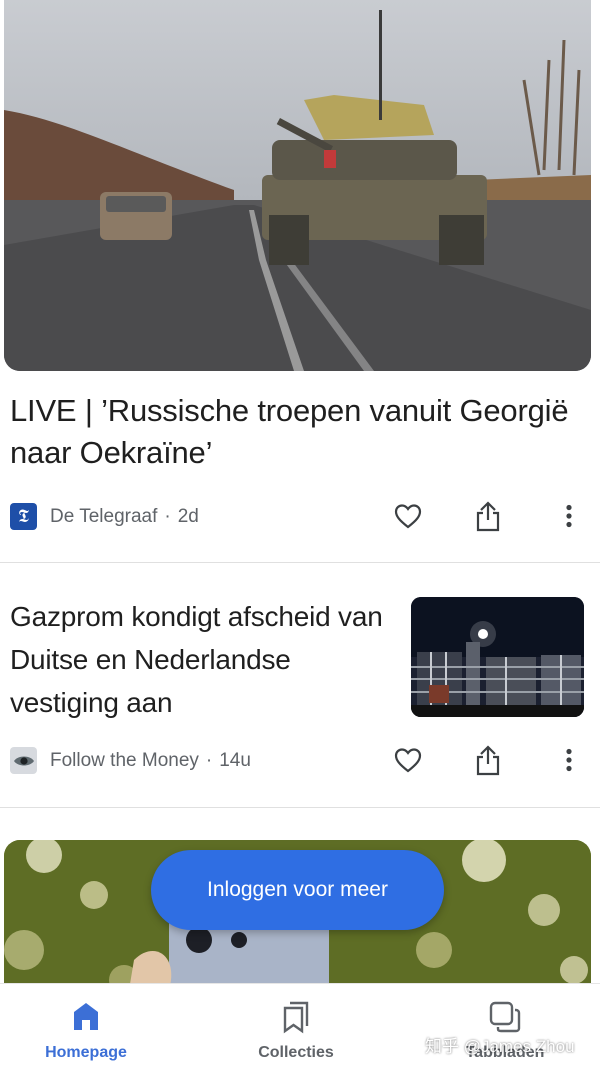  What do you see at coordinates (500, 1046) in the screenshot?
I see `watermark: 知乎 @James Zhou` at bounding box center [500, 1046].